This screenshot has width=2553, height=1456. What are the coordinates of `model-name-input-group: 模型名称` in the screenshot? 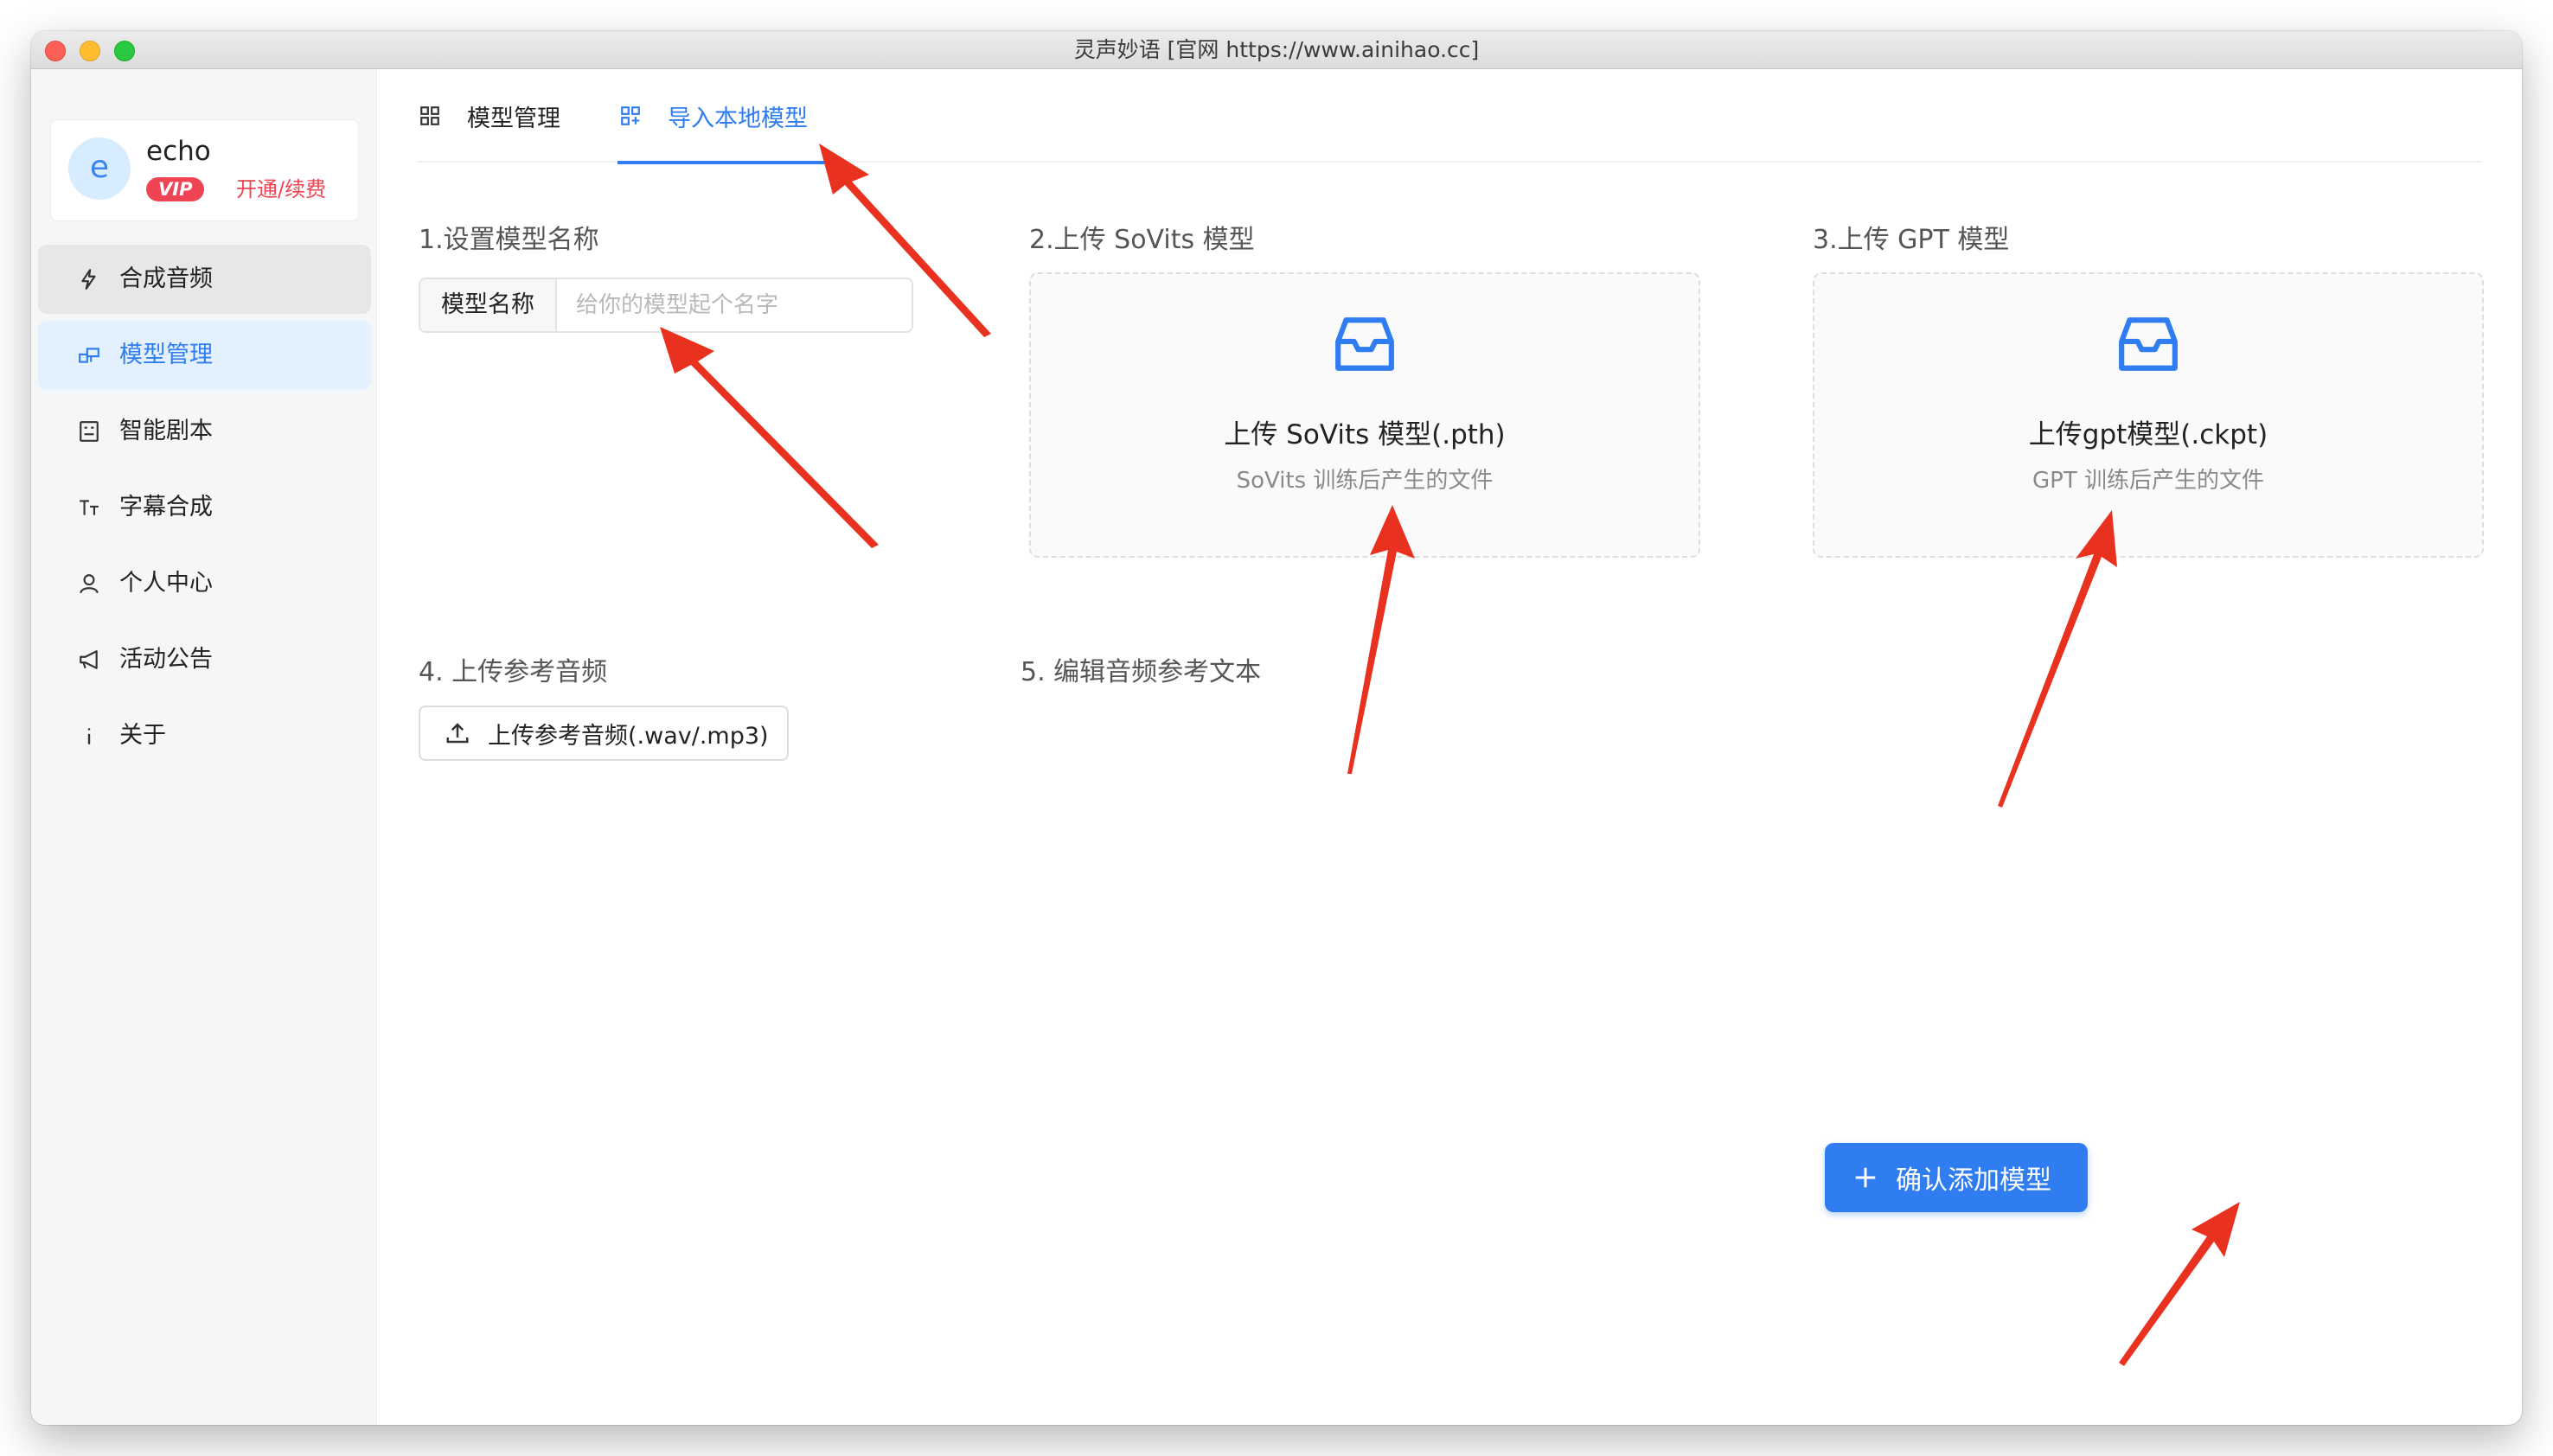 It's located at (666, 305).